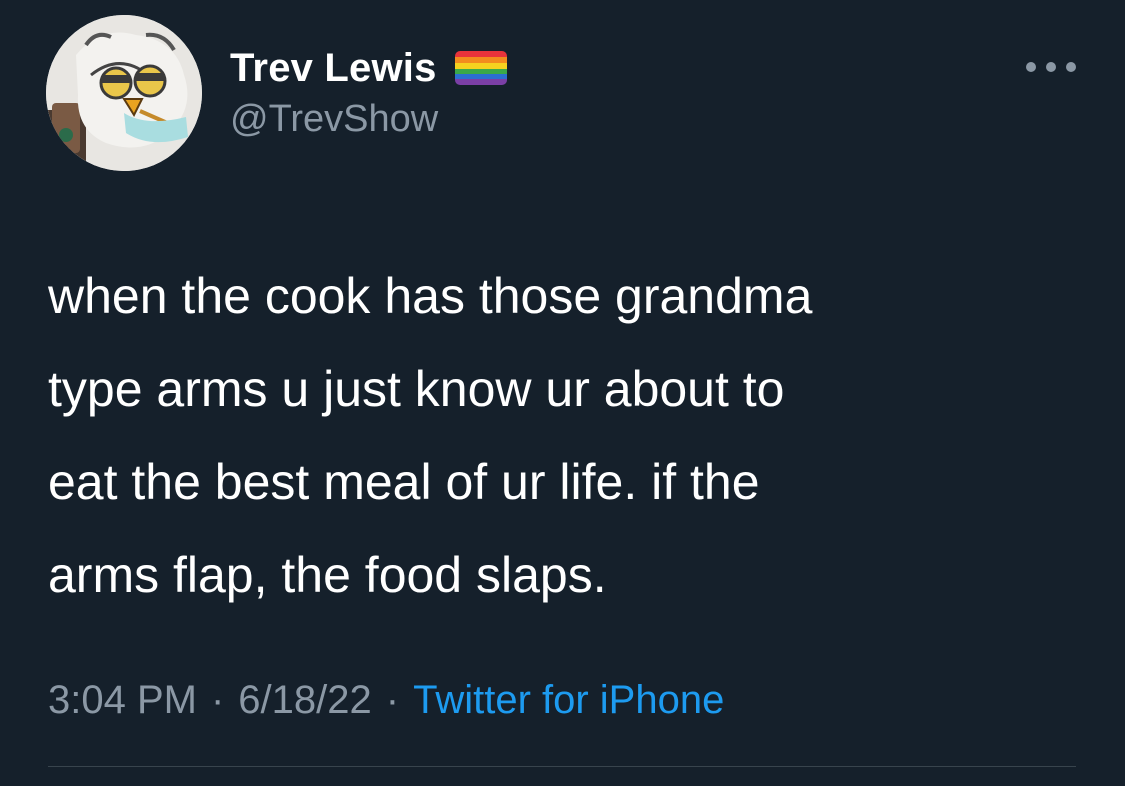 This screenshot has width=1125, height=786. I want to click on display-name: Trev Lewis, so click(333, 68).